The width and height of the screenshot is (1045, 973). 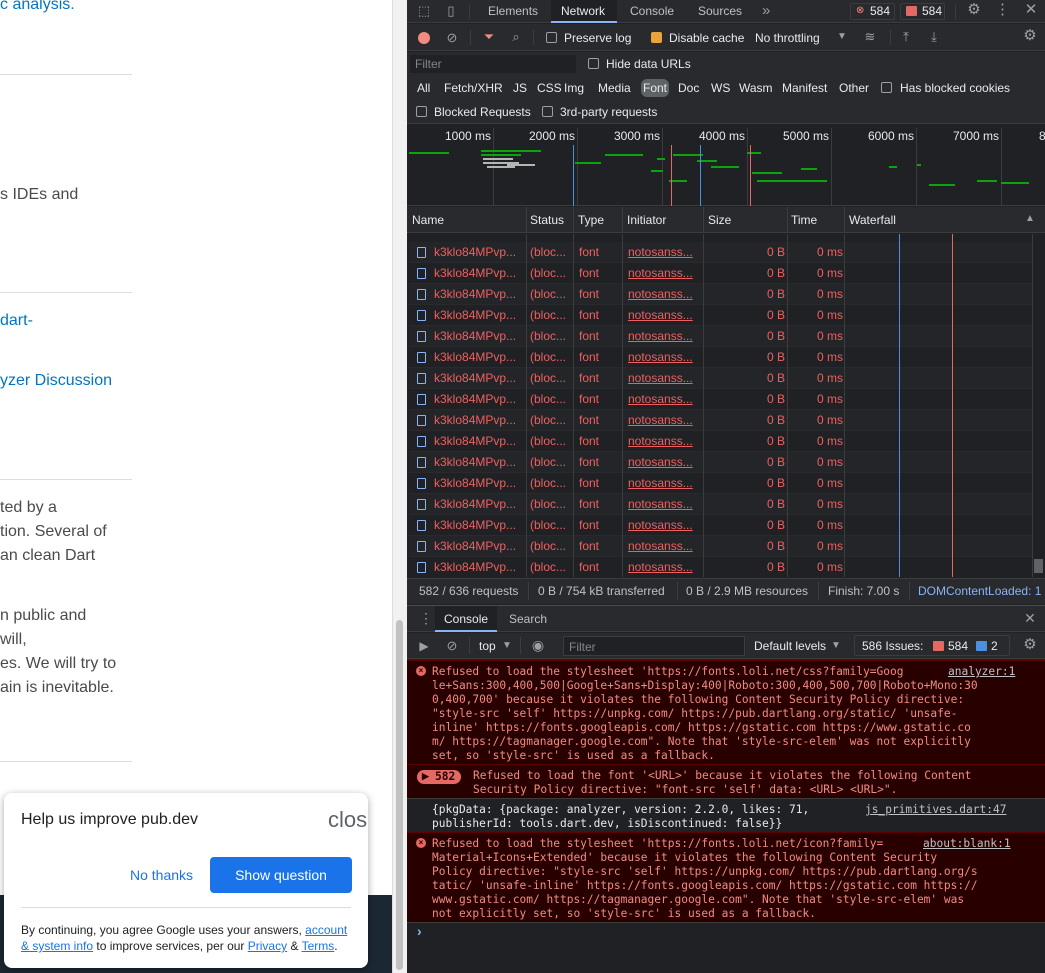 What do you see at coordinates (549, 88) in the screenshot?
I see `type-filter-css: CSS` at bounding box center [549, 88].